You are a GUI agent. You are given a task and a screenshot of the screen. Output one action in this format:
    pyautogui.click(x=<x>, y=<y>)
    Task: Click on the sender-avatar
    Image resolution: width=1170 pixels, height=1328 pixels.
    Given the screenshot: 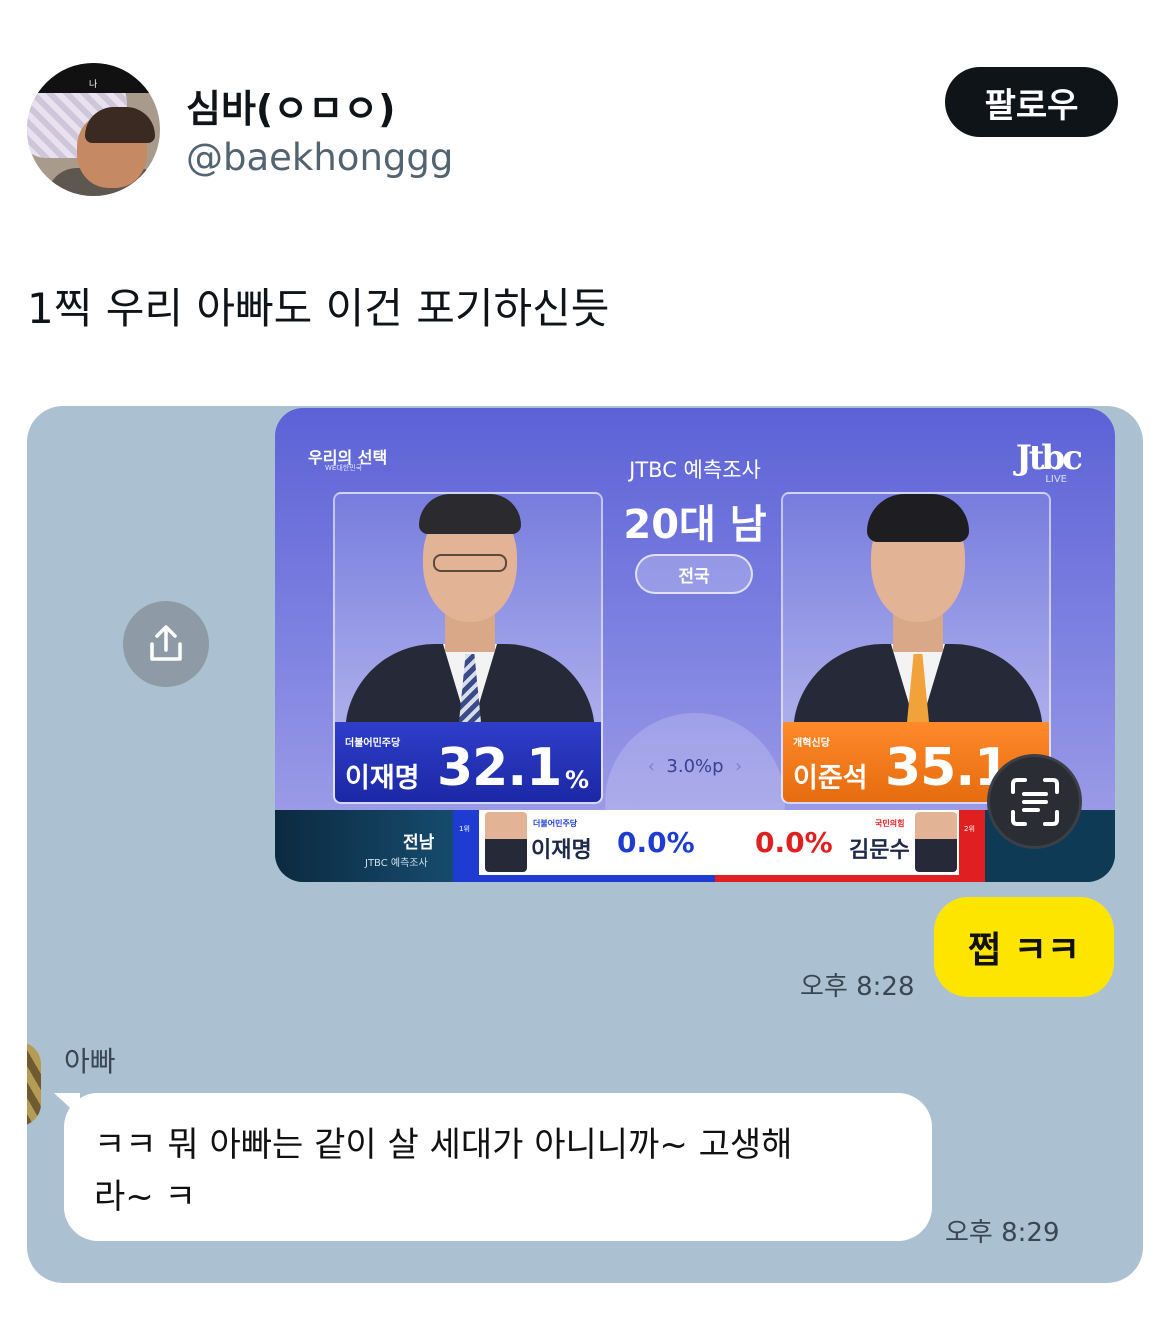 What is the action you would take?
    pyautogui.click(x=34, y=1084)
    